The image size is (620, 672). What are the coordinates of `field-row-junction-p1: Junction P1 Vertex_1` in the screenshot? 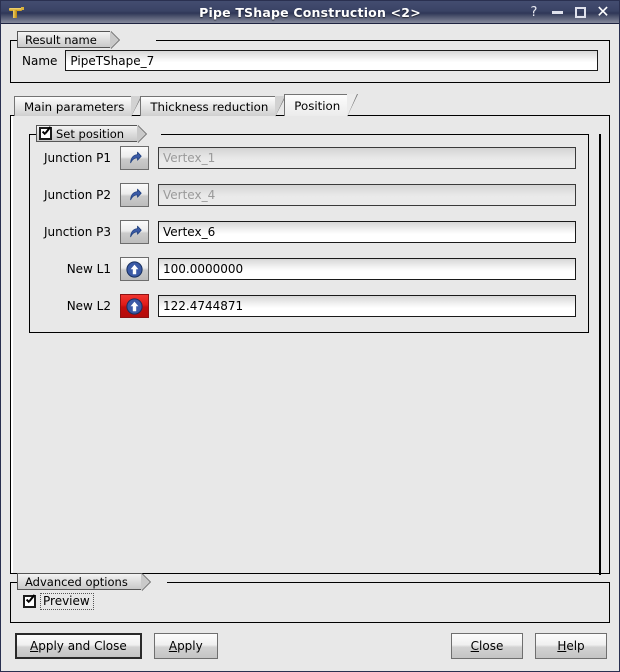 It's located at (309, 158).